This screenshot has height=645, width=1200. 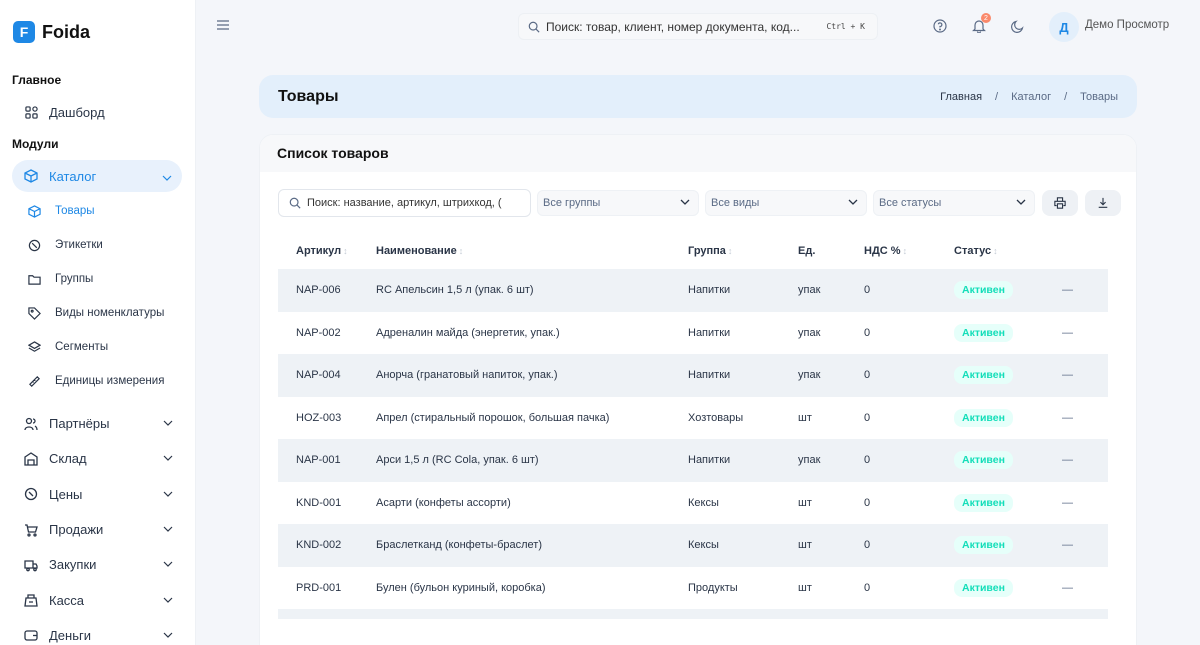 What do you see at coordinates (461, 587) in the screenshot?
I see `cell-name: Булен (бульон куриный, коробка)` at bounding box center [461, 587].